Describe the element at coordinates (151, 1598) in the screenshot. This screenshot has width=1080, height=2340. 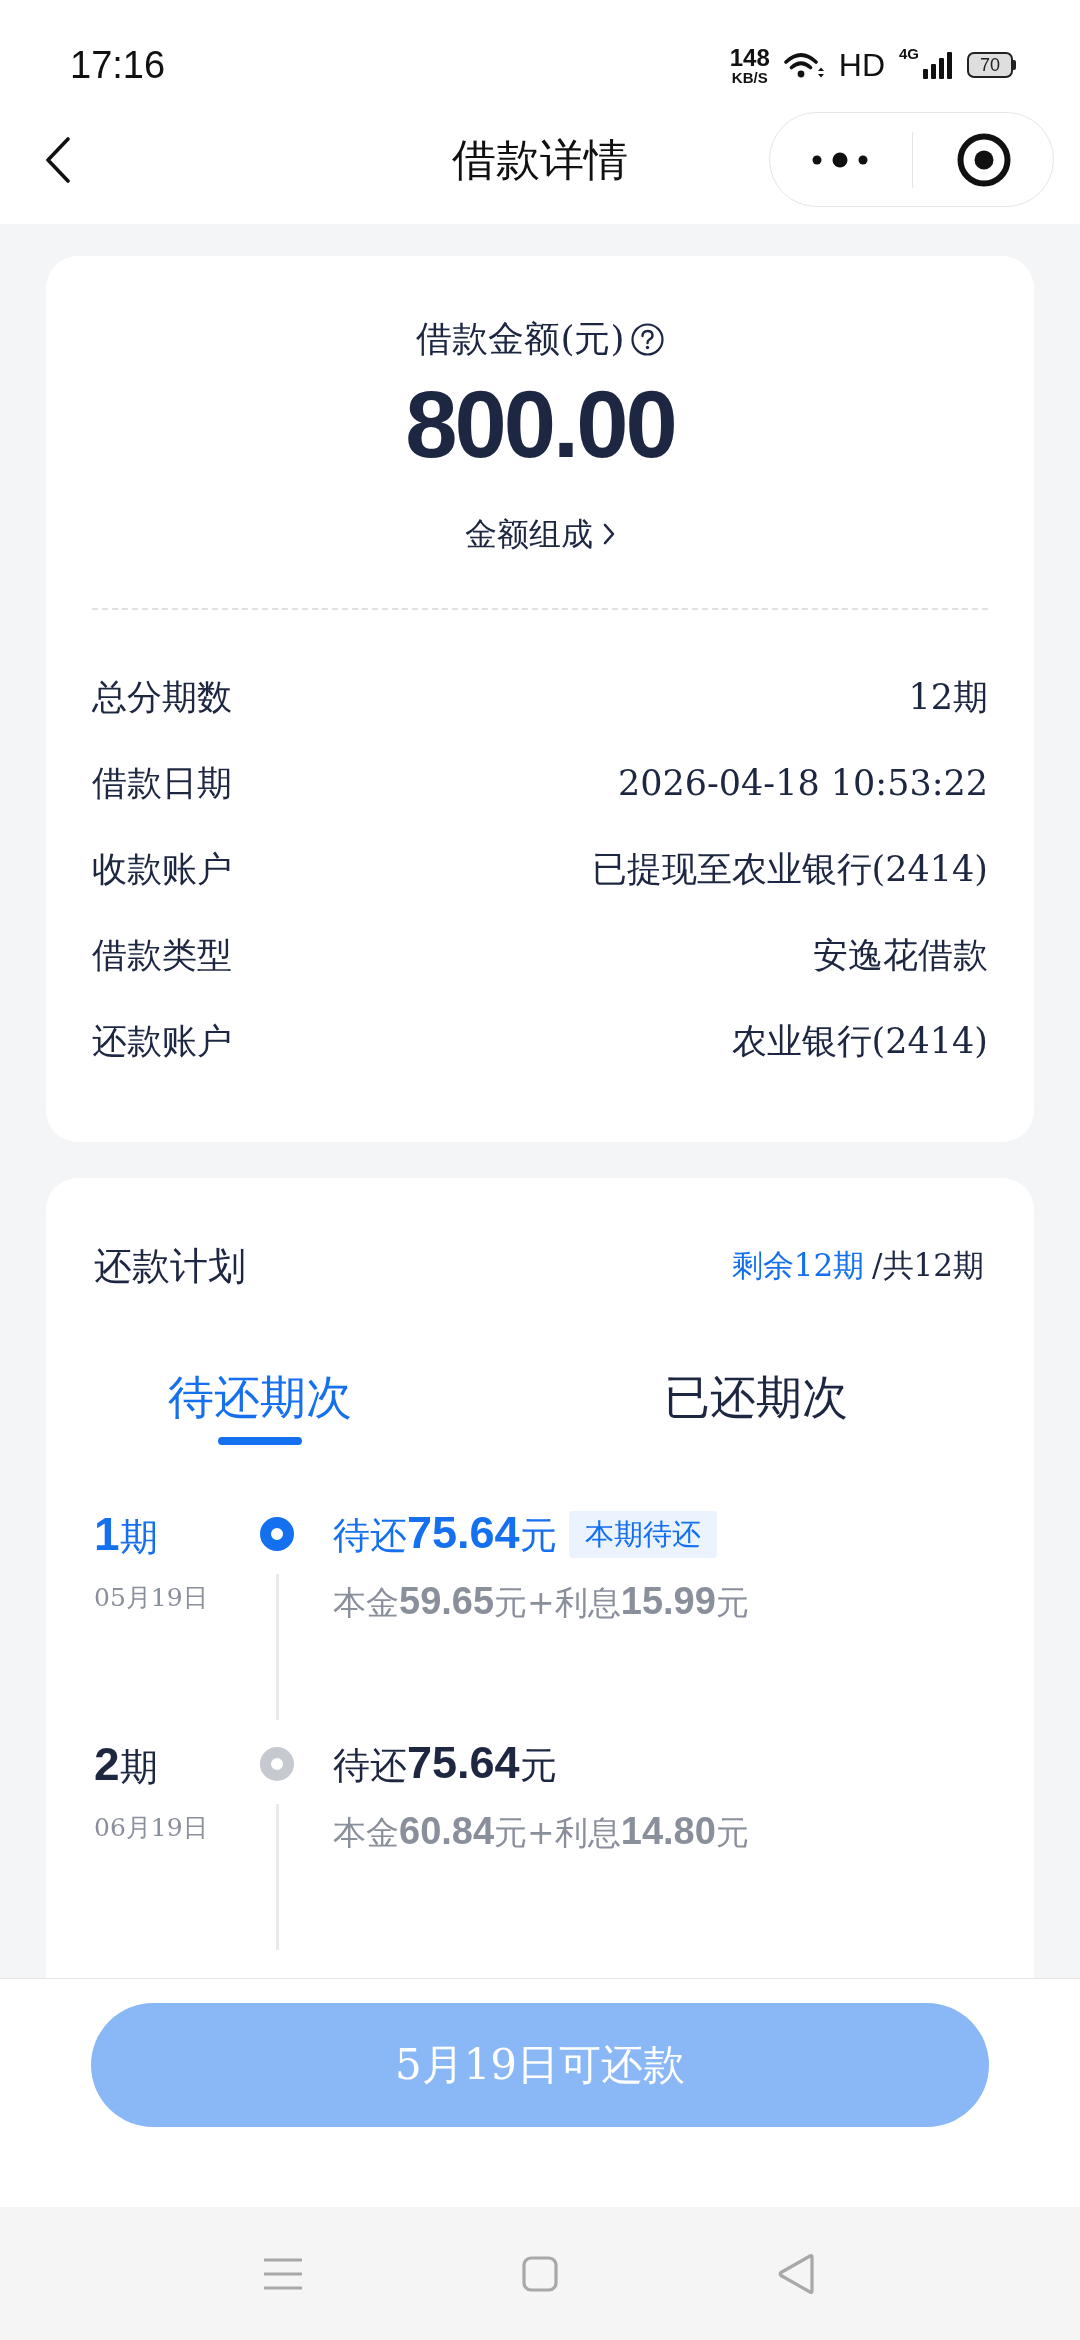
I see `due-date: 05月19日` at that location.